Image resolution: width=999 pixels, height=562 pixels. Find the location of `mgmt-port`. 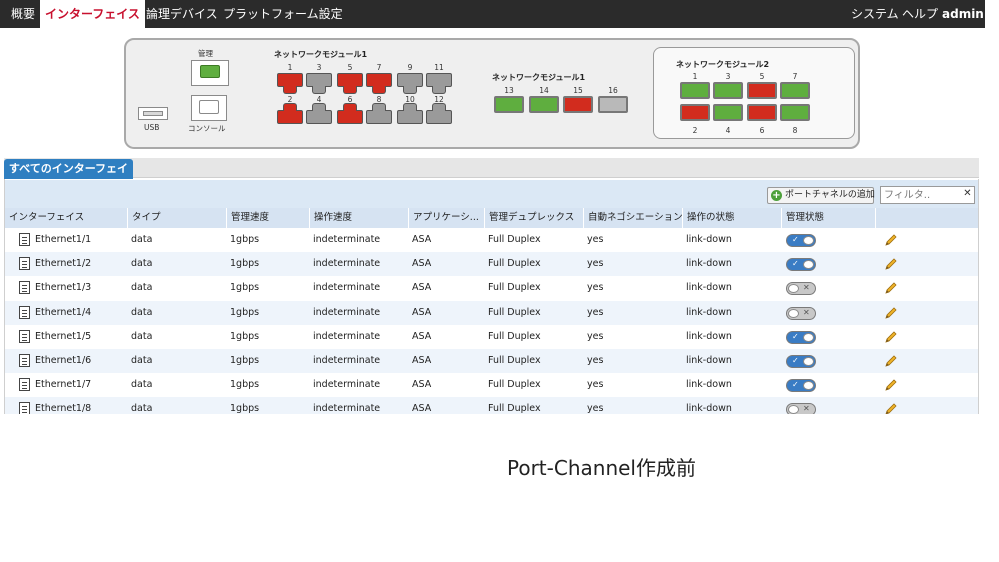

mgmt-port is located at coordinates (210, 73).